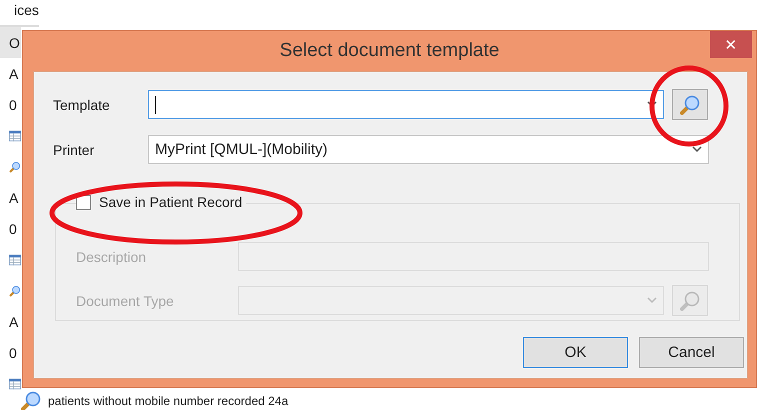 The height and width of the screenshot is (410, 766). What do you see at coordinates (161, 202) in the screenshot?
I see `save-checkbox: Save in Patient Record` at bounding box center [161, 202].